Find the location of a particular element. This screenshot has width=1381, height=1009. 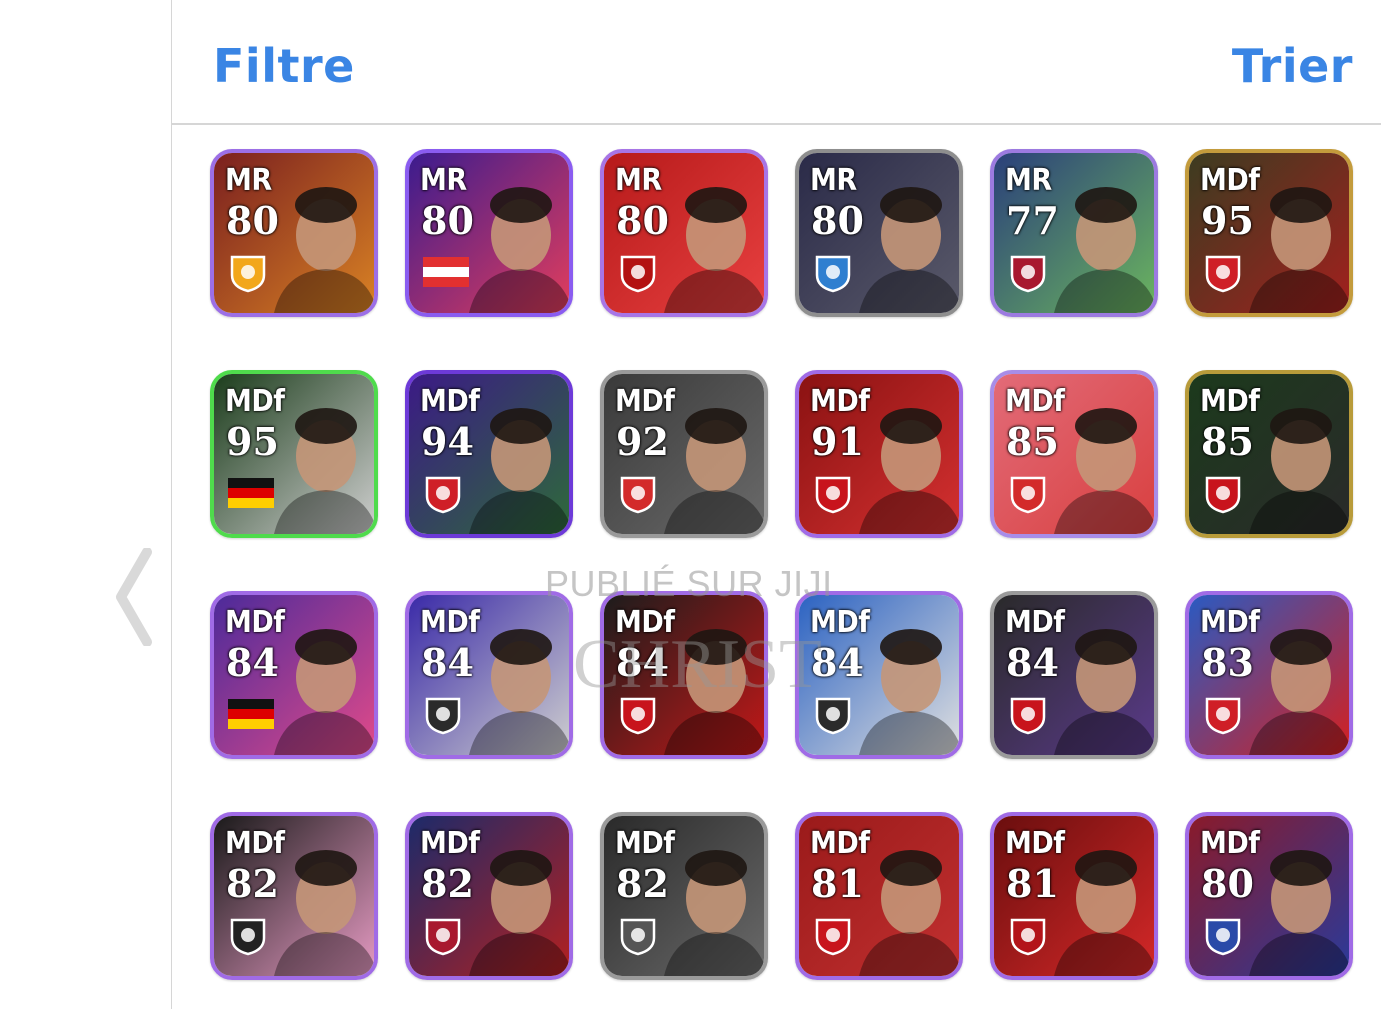

card-rating: 92 is located at coordinates (642, 441).